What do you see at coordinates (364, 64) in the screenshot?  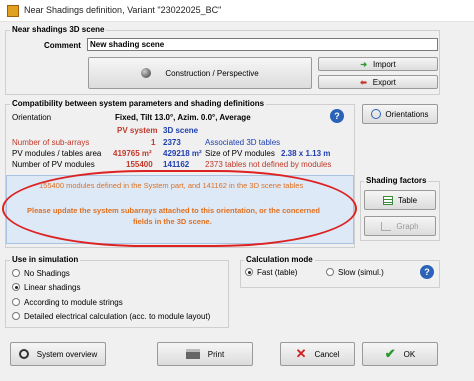 I see `import-arrow-icon: ➜` at bounding box center [364, 64].